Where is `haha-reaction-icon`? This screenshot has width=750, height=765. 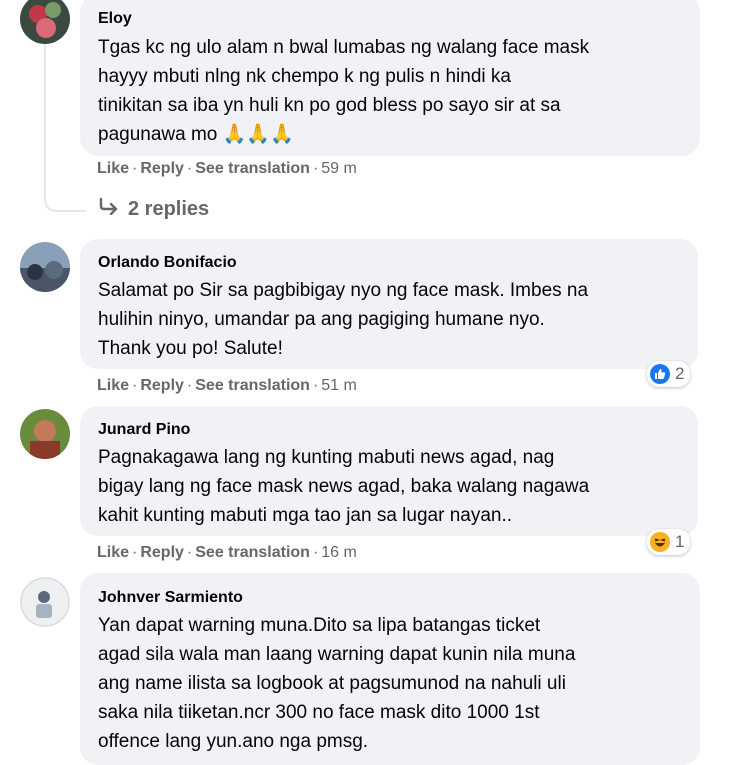
haha-reaction-icon is located at coordinates (660, 542).